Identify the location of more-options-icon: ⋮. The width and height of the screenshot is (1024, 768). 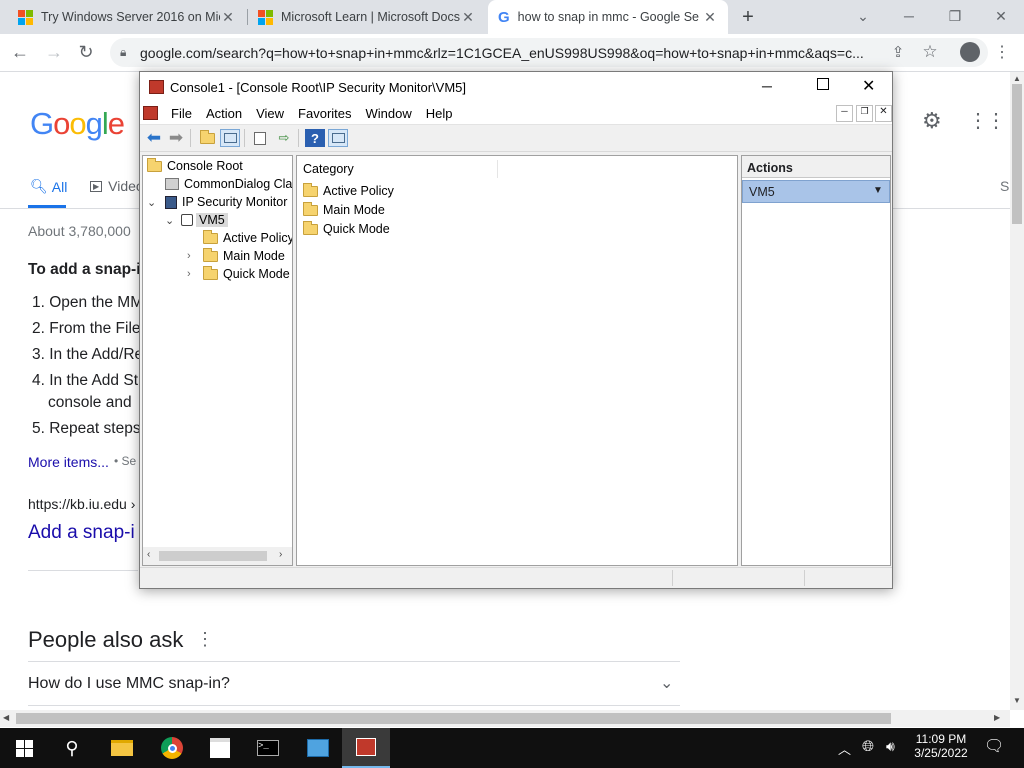
(205, 639).